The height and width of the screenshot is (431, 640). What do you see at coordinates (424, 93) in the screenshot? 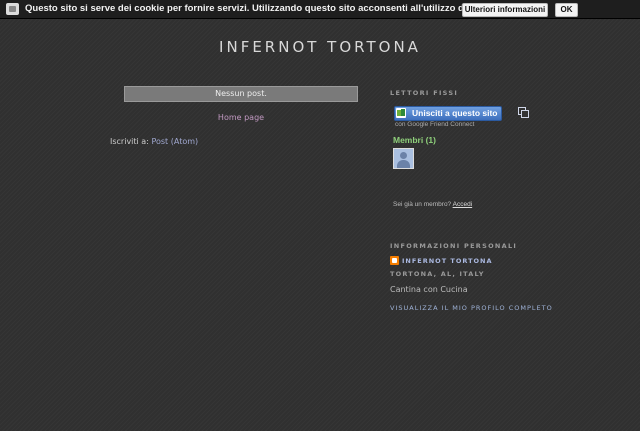
I see `followers-heading: LETTORI FISSI` at bounding box center [424, 93].